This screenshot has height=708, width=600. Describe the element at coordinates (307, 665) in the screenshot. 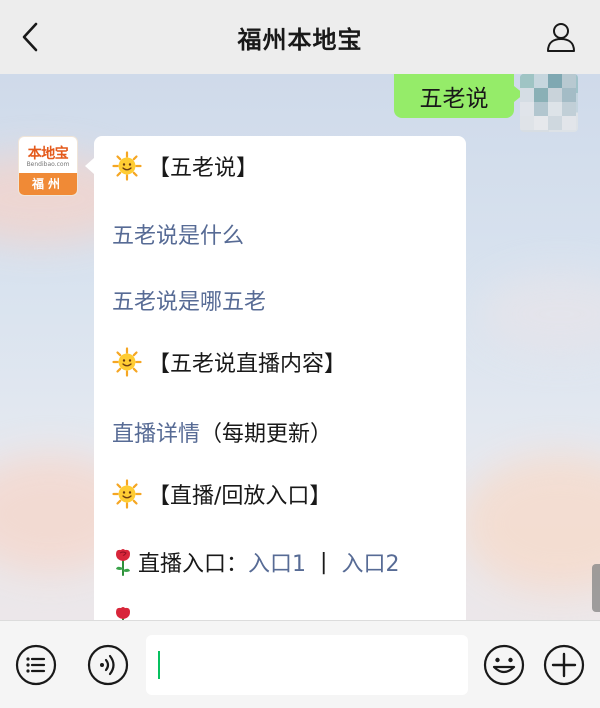

I see `message-input` at that location.